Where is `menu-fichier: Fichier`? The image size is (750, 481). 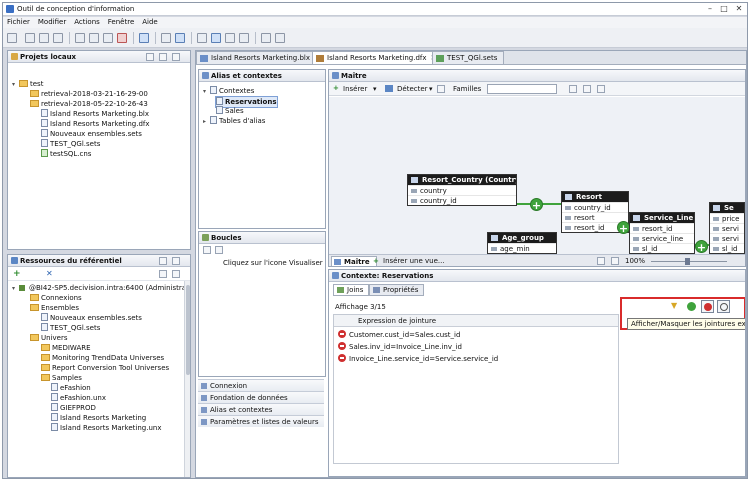 menu-fichier: Fichier is located at coordinates (18, 22).